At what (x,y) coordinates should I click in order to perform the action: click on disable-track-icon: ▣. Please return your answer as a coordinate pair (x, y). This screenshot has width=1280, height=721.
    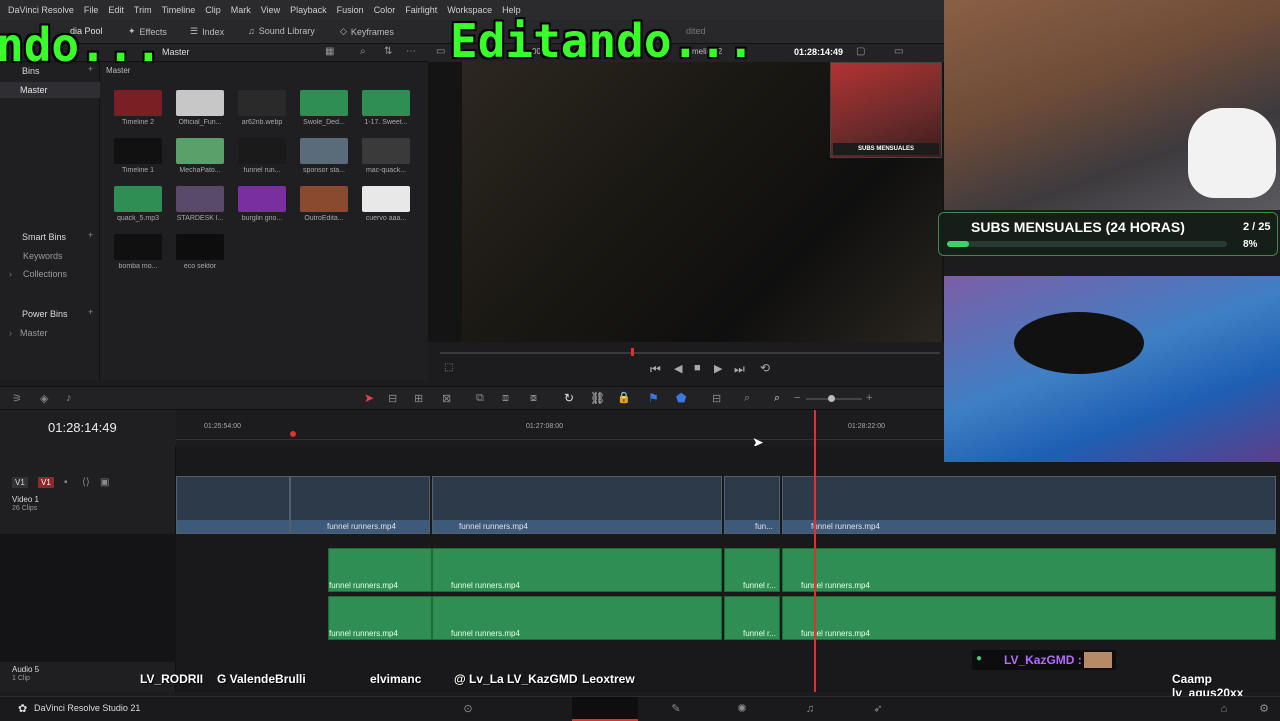
    Looking at the image, I should click on (104, 482).